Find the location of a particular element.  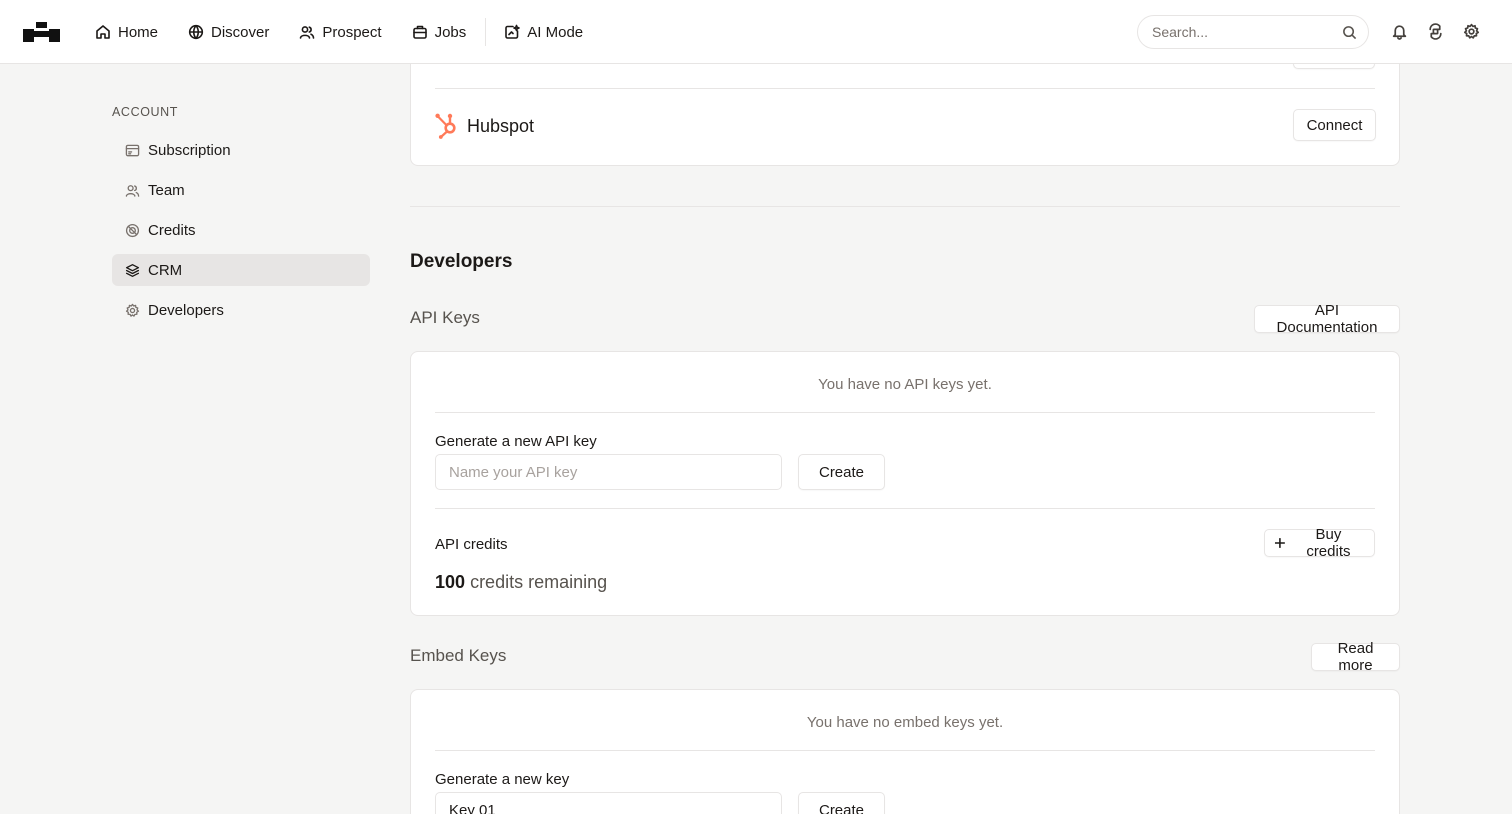

credits-remaining: 100 credits remaining is located at coordinates (521, 582).